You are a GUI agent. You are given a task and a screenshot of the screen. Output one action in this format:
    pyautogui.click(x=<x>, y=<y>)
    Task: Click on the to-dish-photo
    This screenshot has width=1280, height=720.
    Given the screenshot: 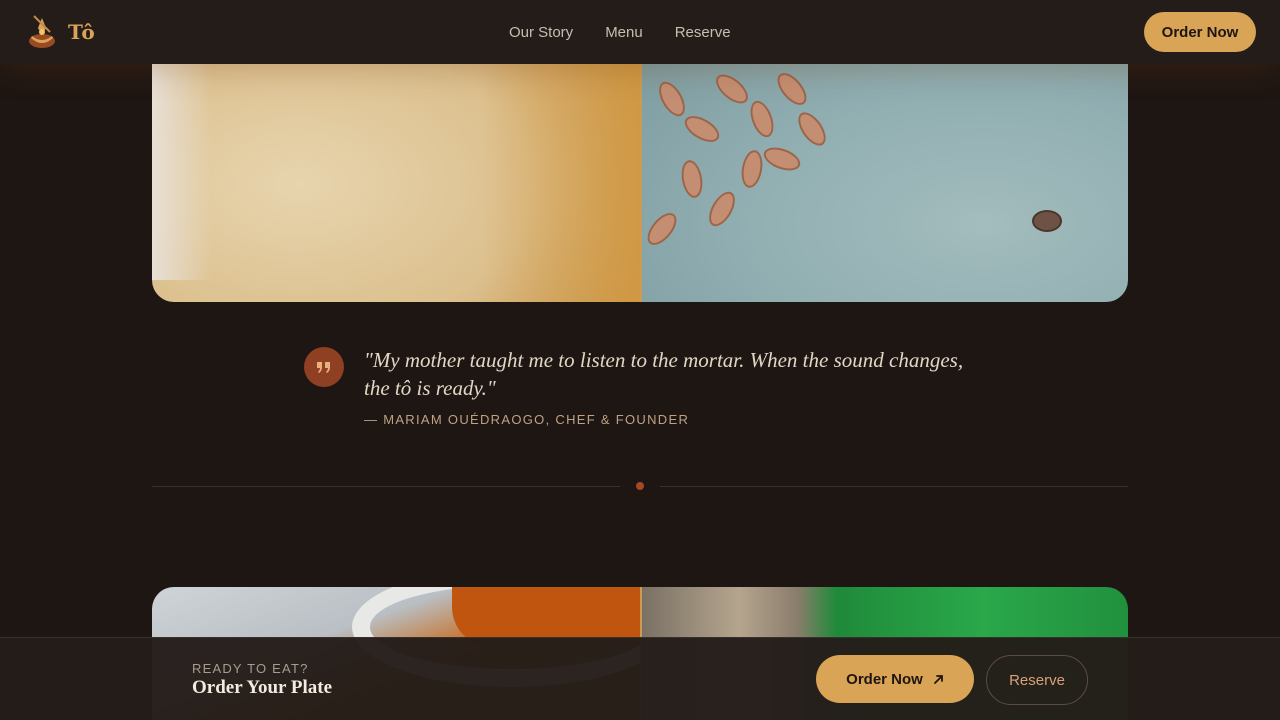 What is the action you would take?
    pyautogui.click(x=396, y=171)
    